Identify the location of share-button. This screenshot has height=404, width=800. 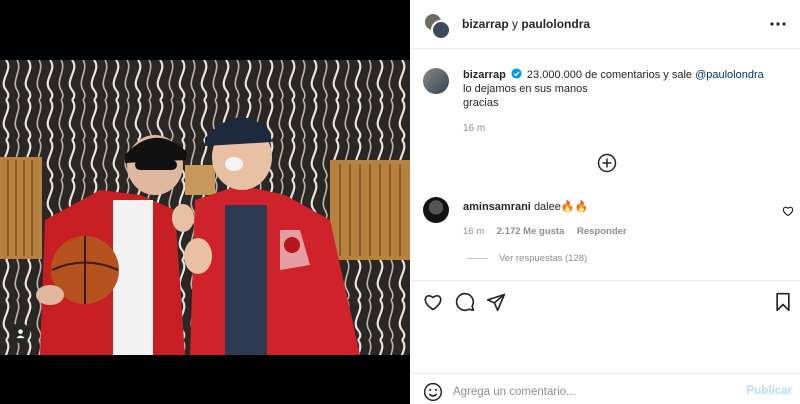
(496, 302).